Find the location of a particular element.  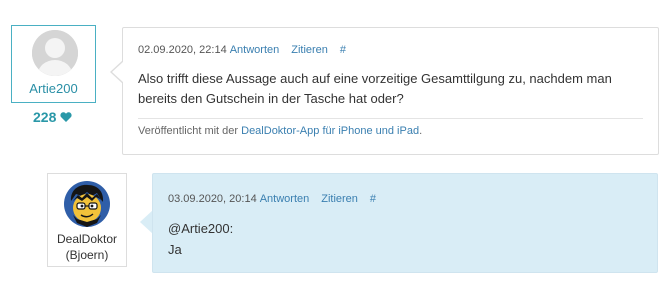

author-name-link: Artie200 is located at coordinates (53, 88).